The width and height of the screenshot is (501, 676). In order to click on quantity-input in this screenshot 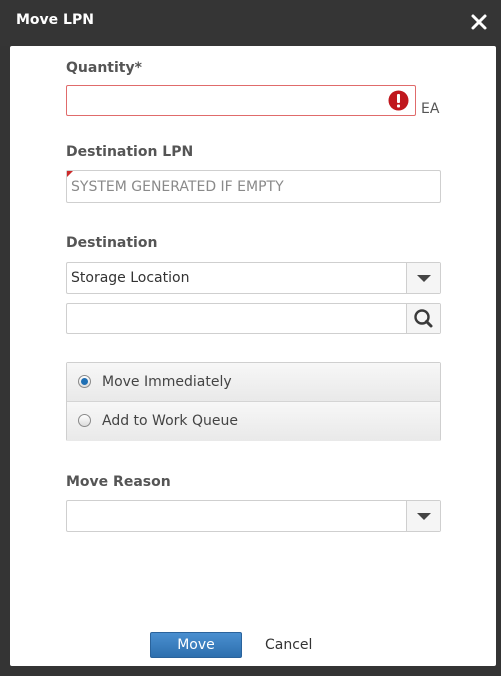, I will do `click(241, 100)`.